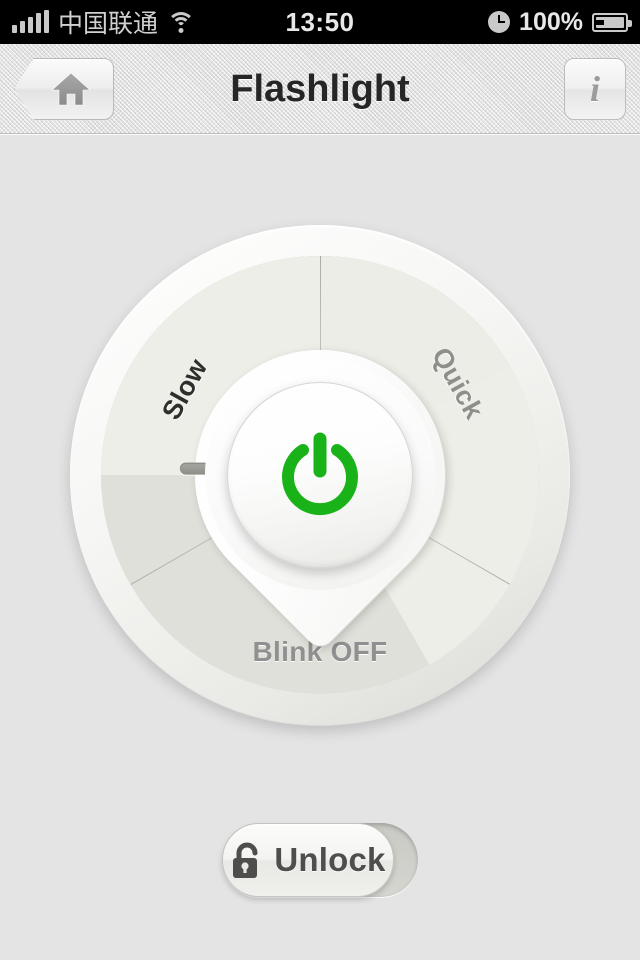 Image resolution: width=640 pixels, height=960 pixels. I want to click on navigation-bar: Flashlight i, so click(320, 89).